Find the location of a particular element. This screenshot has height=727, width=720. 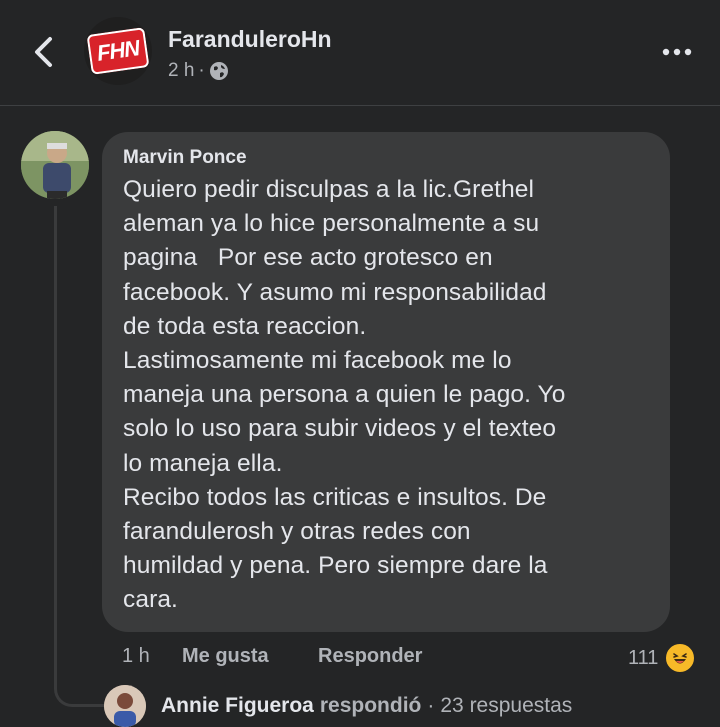

comment-actions: 1 h Me gusta Responder is located at coordinates (412, 657).